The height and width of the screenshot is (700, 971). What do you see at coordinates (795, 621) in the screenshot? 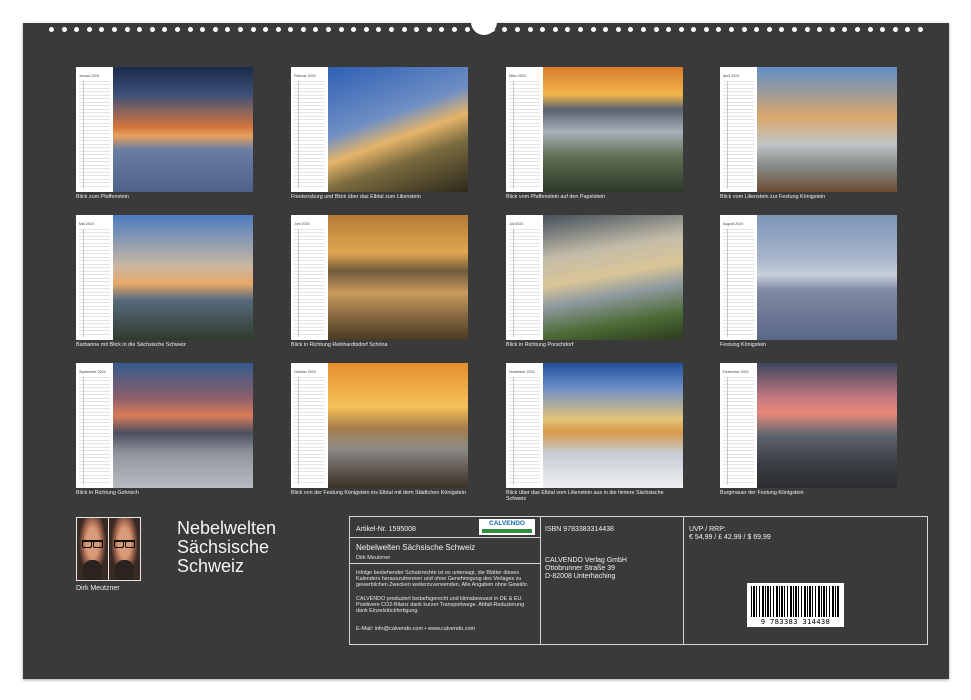
I see `barcode-number: 9 783383 314438` at bounding box center [795, 621].